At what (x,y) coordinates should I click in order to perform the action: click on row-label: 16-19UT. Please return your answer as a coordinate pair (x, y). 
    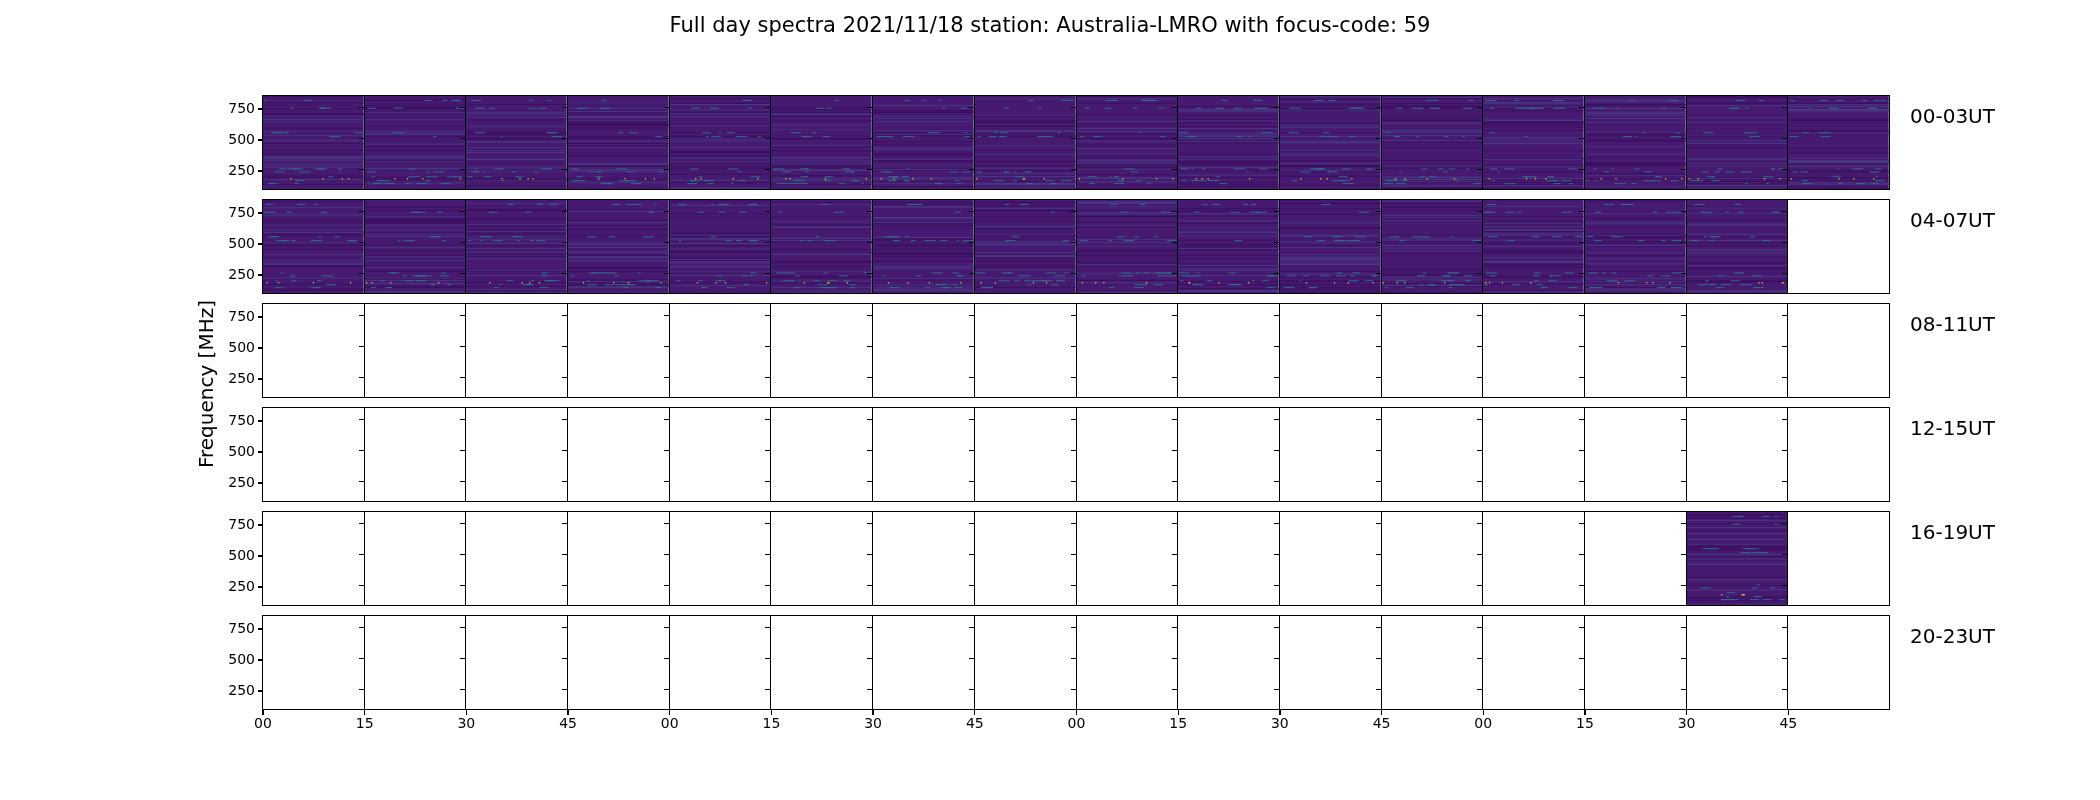
    Looking at the image, I should click on (1952, 533).